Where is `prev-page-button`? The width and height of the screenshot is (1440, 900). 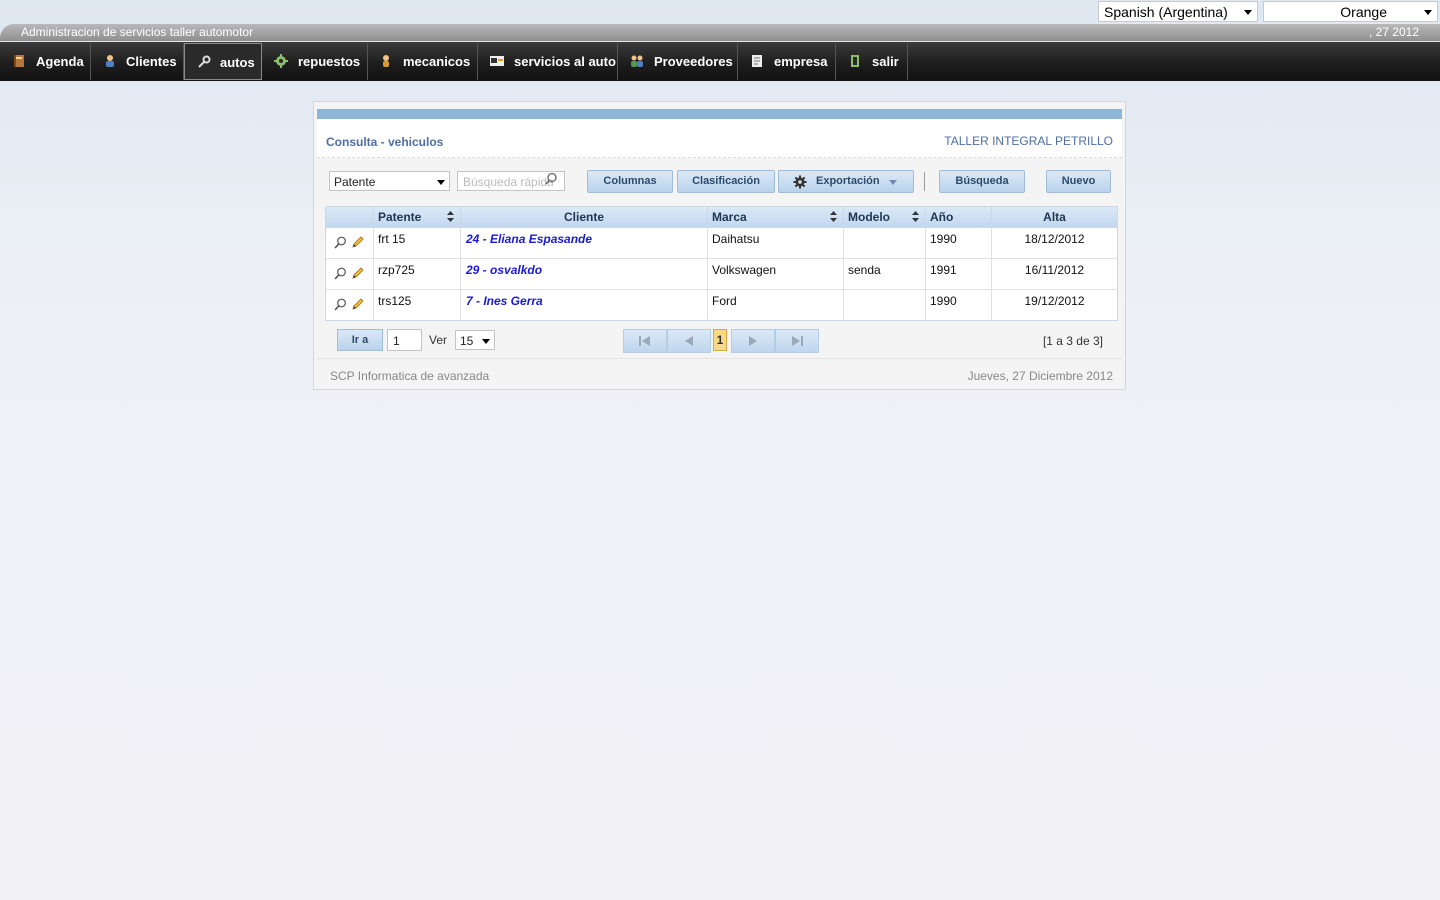 prev-page-button is located at coordinates (689, 341).